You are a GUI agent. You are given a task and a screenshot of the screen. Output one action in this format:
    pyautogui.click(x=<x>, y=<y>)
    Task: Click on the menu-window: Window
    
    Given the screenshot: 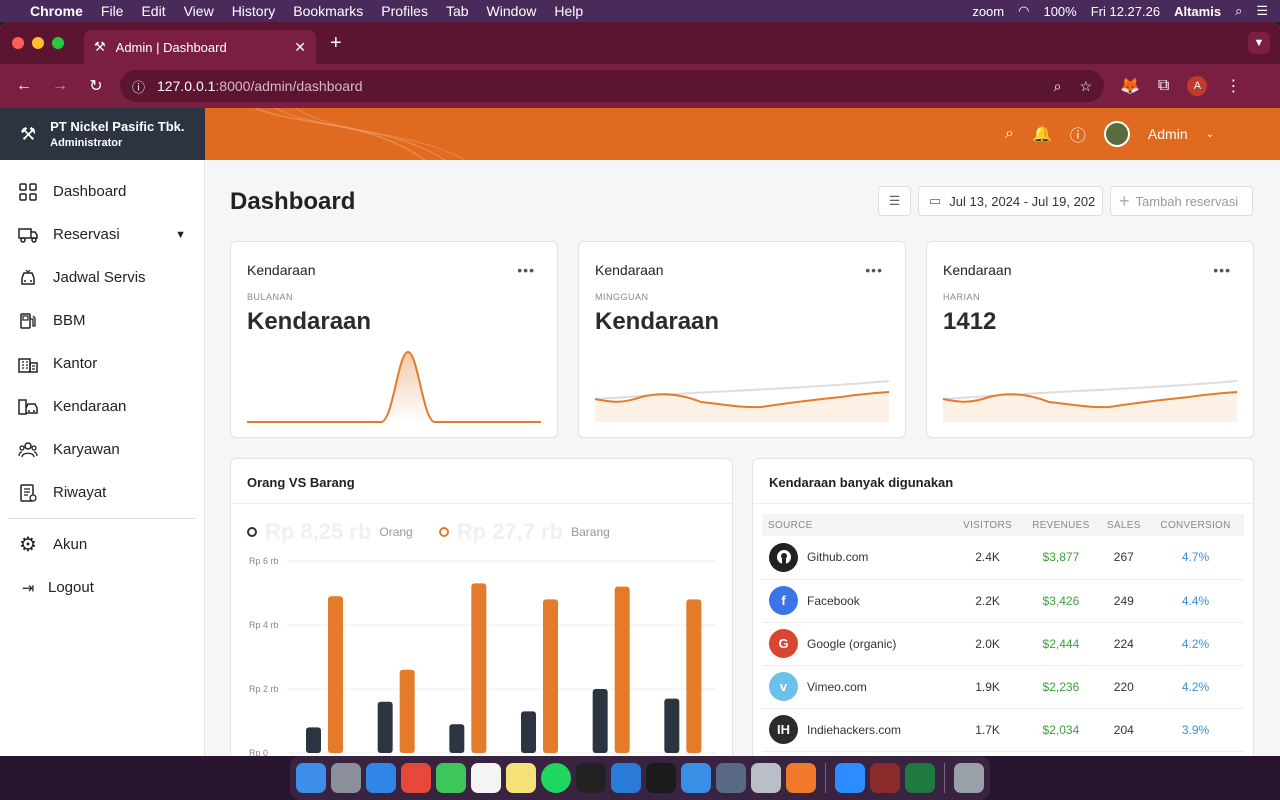 What is the action you would take?
    pyautogui.click(x=512, y=11)
    